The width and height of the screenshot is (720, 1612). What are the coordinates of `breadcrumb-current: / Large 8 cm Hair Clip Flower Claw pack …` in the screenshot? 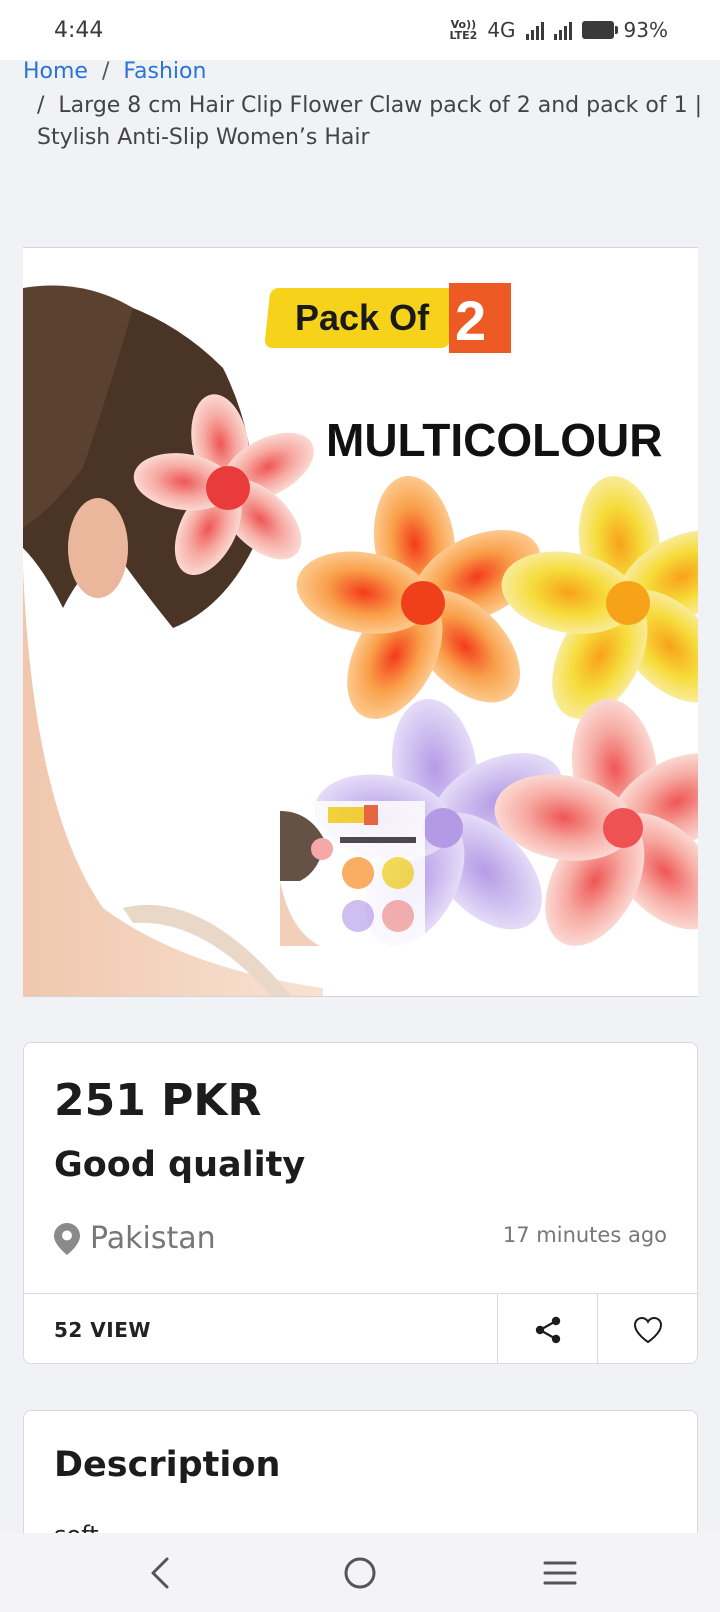 It's located at (363, 122).